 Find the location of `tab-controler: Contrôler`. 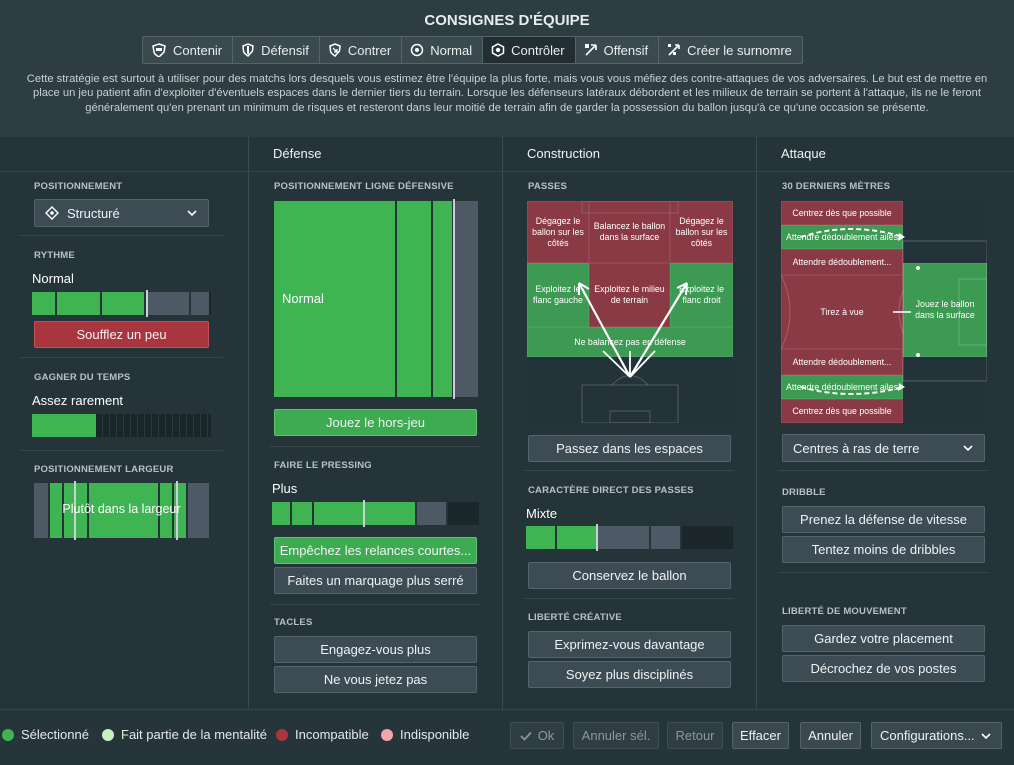

tab-controler: Contrôler is located at coordinates (529, 50).